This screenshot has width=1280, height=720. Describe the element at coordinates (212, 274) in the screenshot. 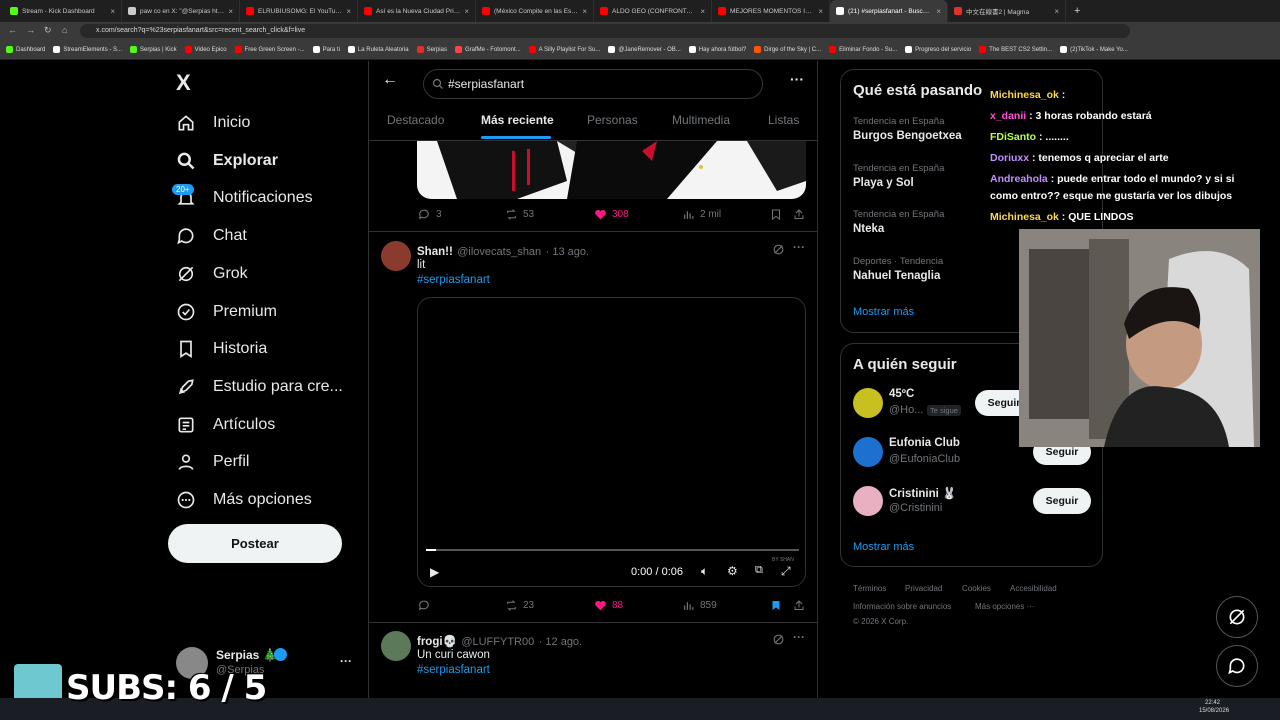

I see `sidebar-item-grok: Grok` at that location.